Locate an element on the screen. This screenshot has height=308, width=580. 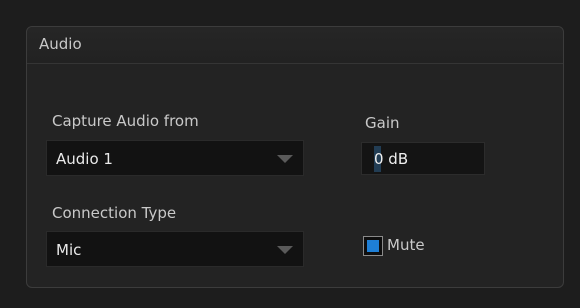
connection-type-dropdown: Mic is located at coordinates (175, 249).